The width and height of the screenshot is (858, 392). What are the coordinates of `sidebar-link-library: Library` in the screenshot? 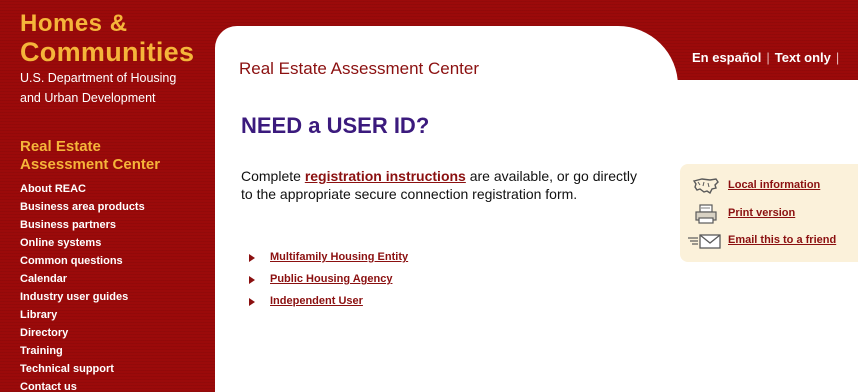 It's located at (38, 315).